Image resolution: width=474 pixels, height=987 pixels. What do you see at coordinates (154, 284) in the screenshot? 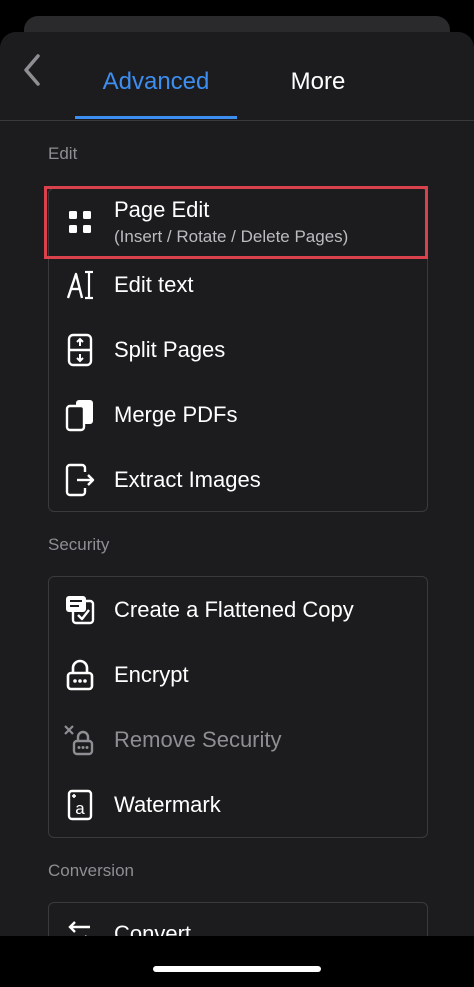
I see `menu-item-label: Edit text` at bounding box center [154, 284].